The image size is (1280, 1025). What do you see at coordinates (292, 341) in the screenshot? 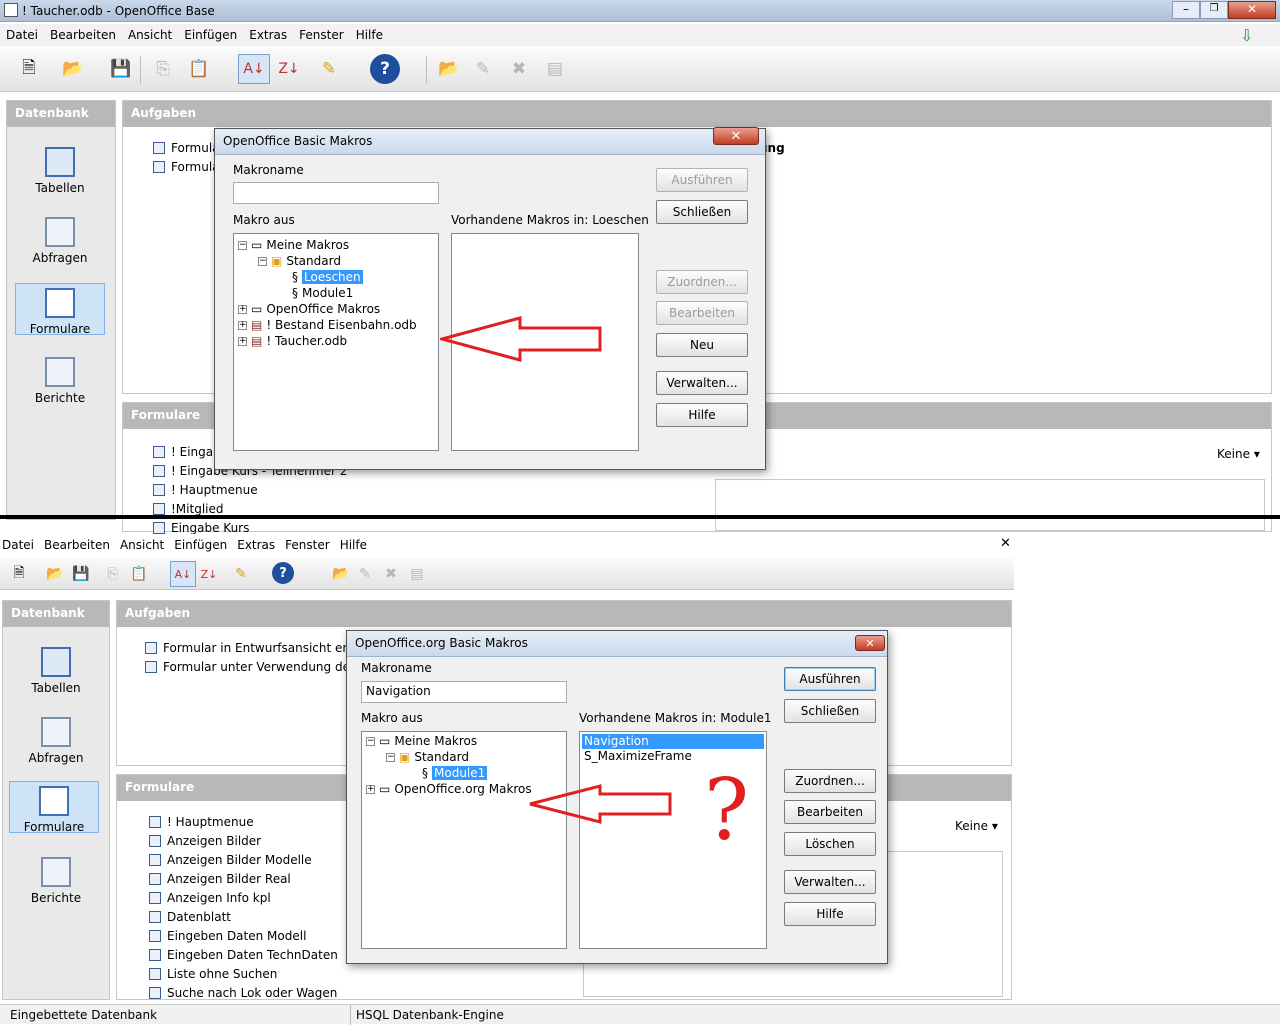
I see `tree-node: + ▤! Taucher.odb` at bounding box center [292, 341].